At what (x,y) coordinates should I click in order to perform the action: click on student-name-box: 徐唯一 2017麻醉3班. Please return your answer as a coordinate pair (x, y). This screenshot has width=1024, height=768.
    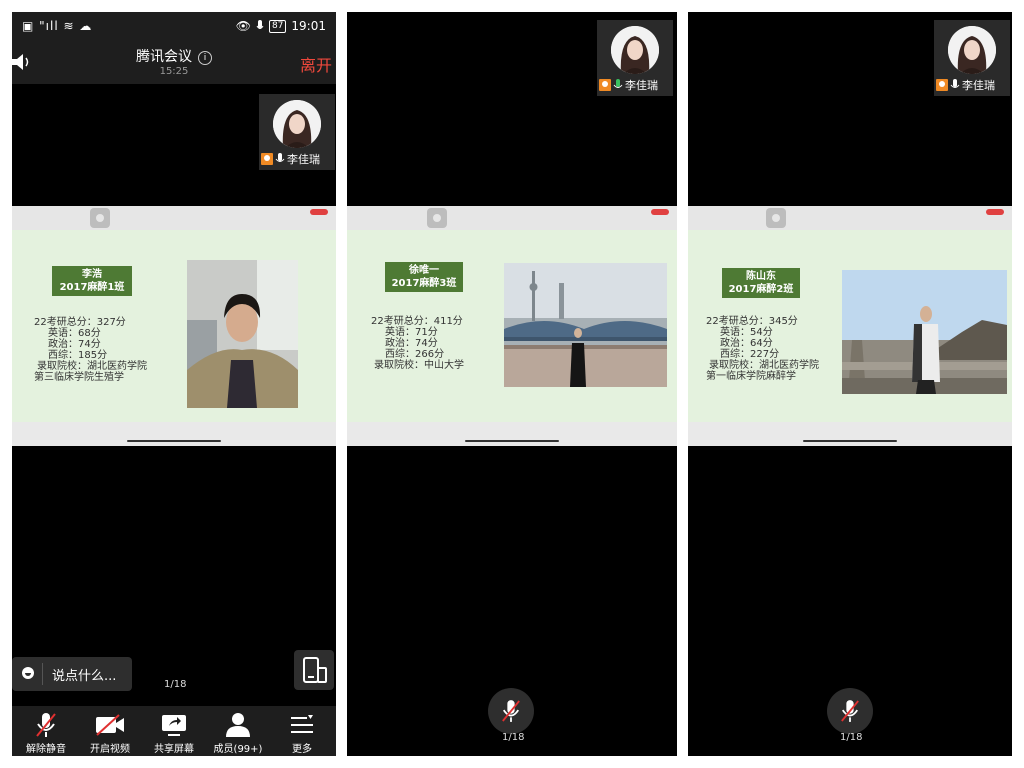
    Looking at the image, I should click on (424, 277).